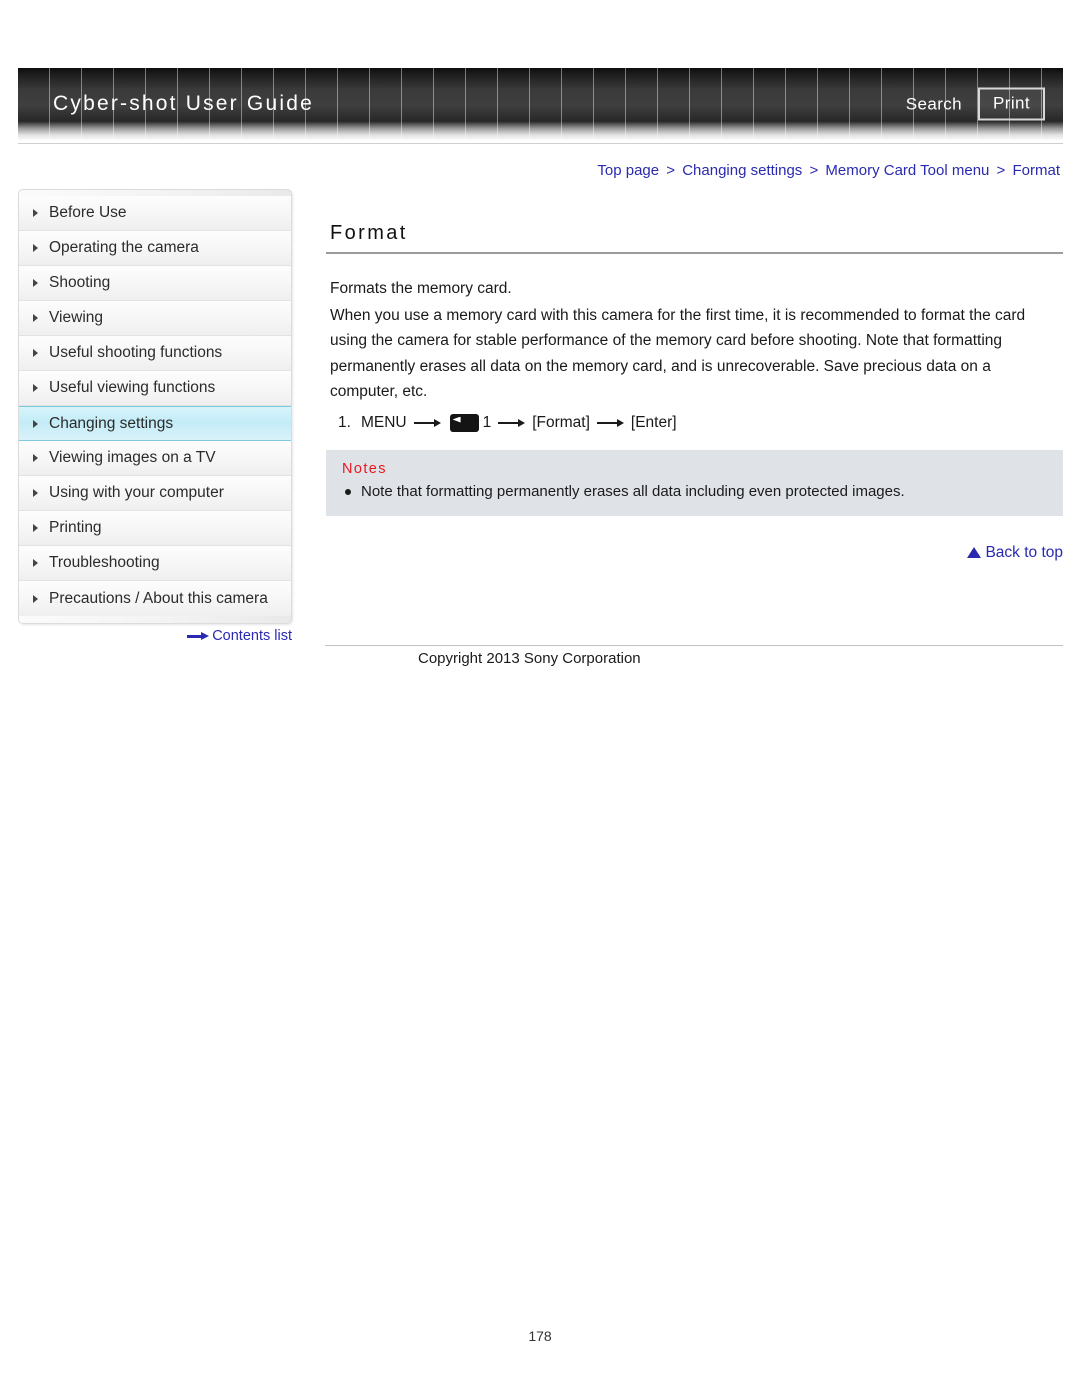 The height and width of the screenshot is (1397, 1080). I want to click on notes-heading: Notes, so click(364, 468).